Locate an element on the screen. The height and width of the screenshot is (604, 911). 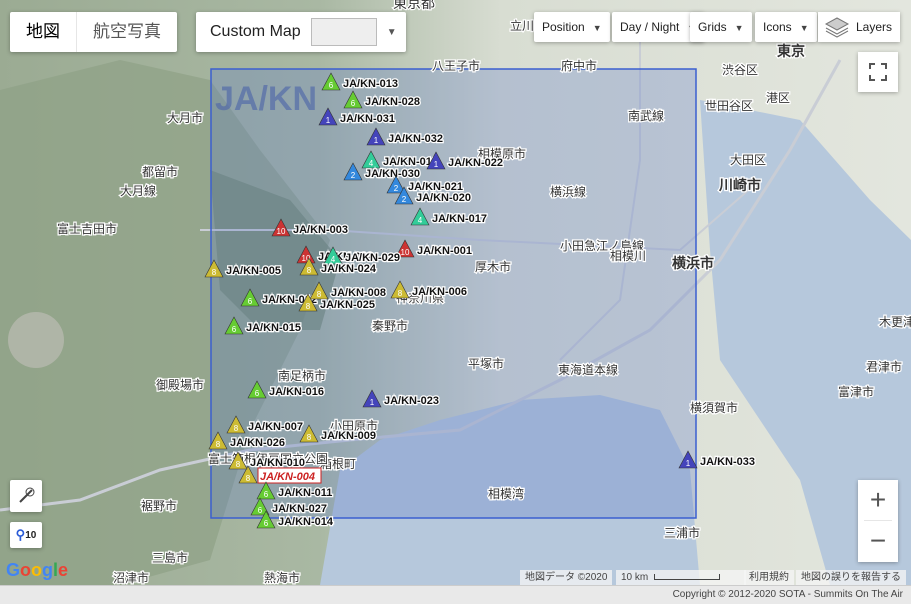
summit-label: JA/KN-025 is located at coordinates (348, 305).